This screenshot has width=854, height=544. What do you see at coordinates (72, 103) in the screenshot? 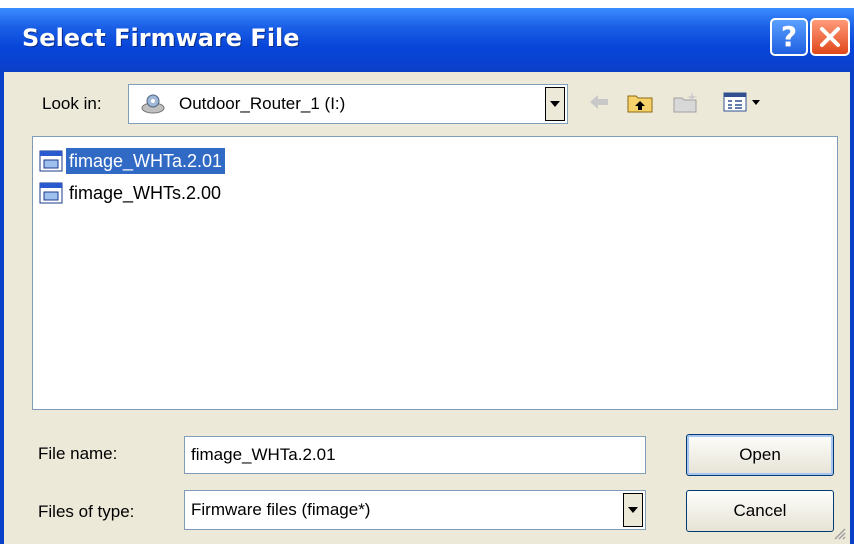
I see `look-in-label: Look in:` at bounding box center [72, 103].